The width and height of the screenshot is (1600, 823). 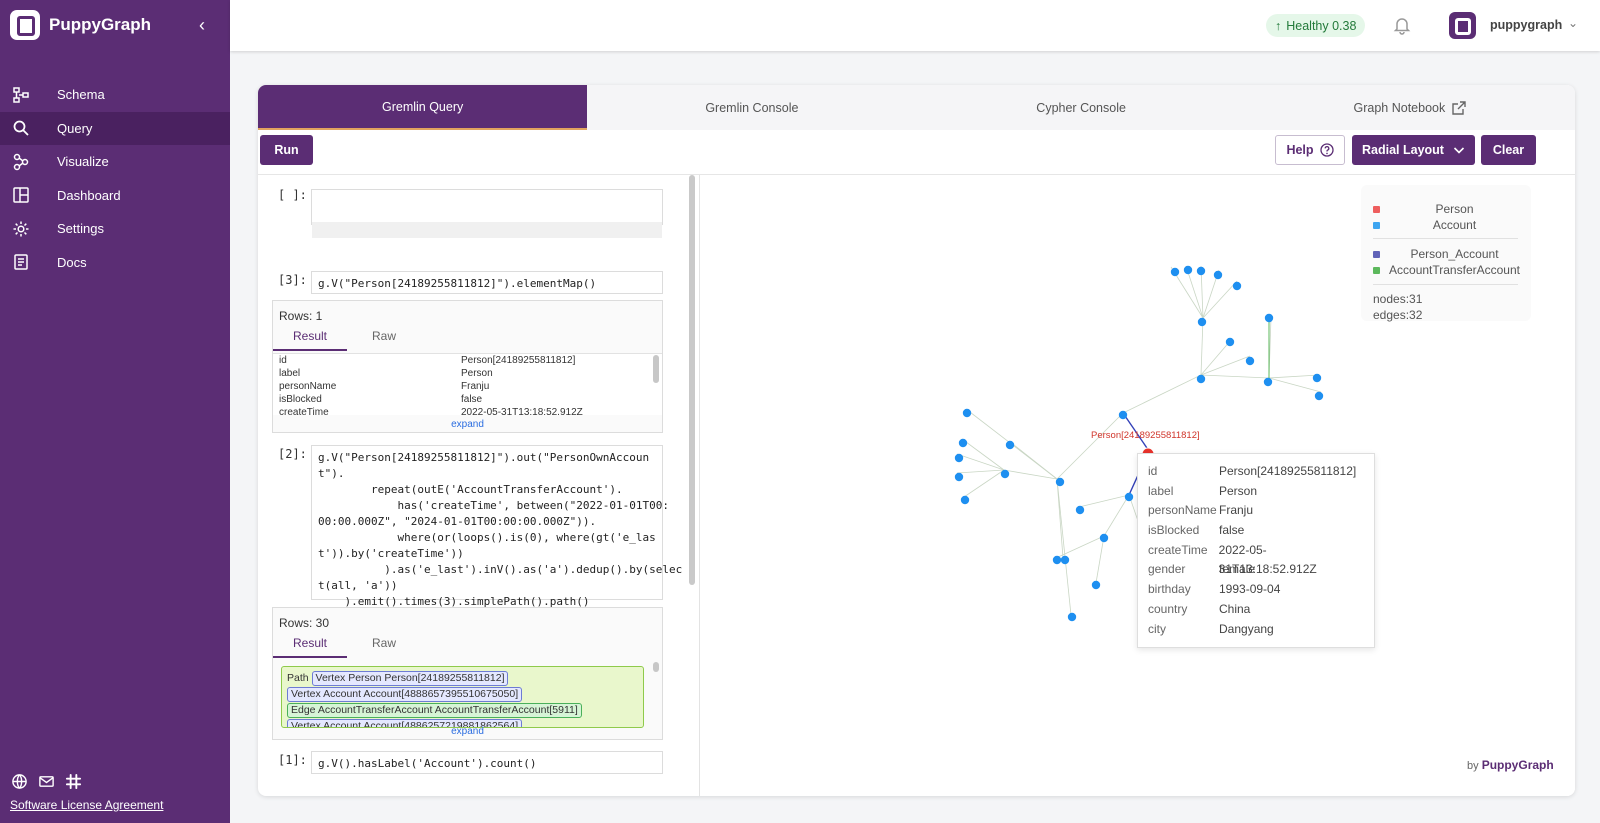 What do you see at coordinates (292, 760) in the screenshot?
I see `cell-prompt: [1]:` at bounding box center [292, 760].